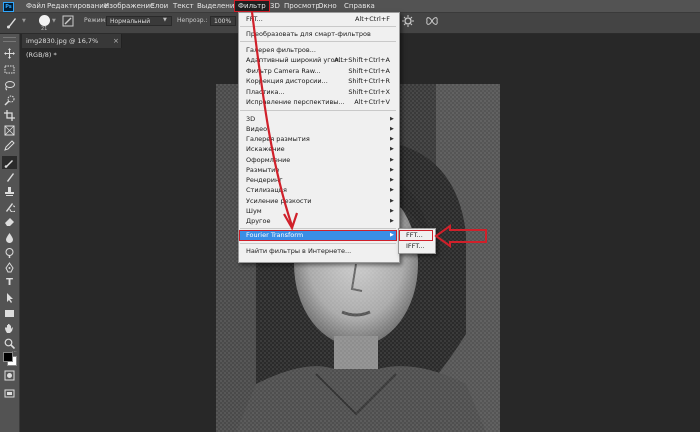  Describe the element at coordinates (9, 375) in the screenshot. I see `quick-mask-icon` at that location.